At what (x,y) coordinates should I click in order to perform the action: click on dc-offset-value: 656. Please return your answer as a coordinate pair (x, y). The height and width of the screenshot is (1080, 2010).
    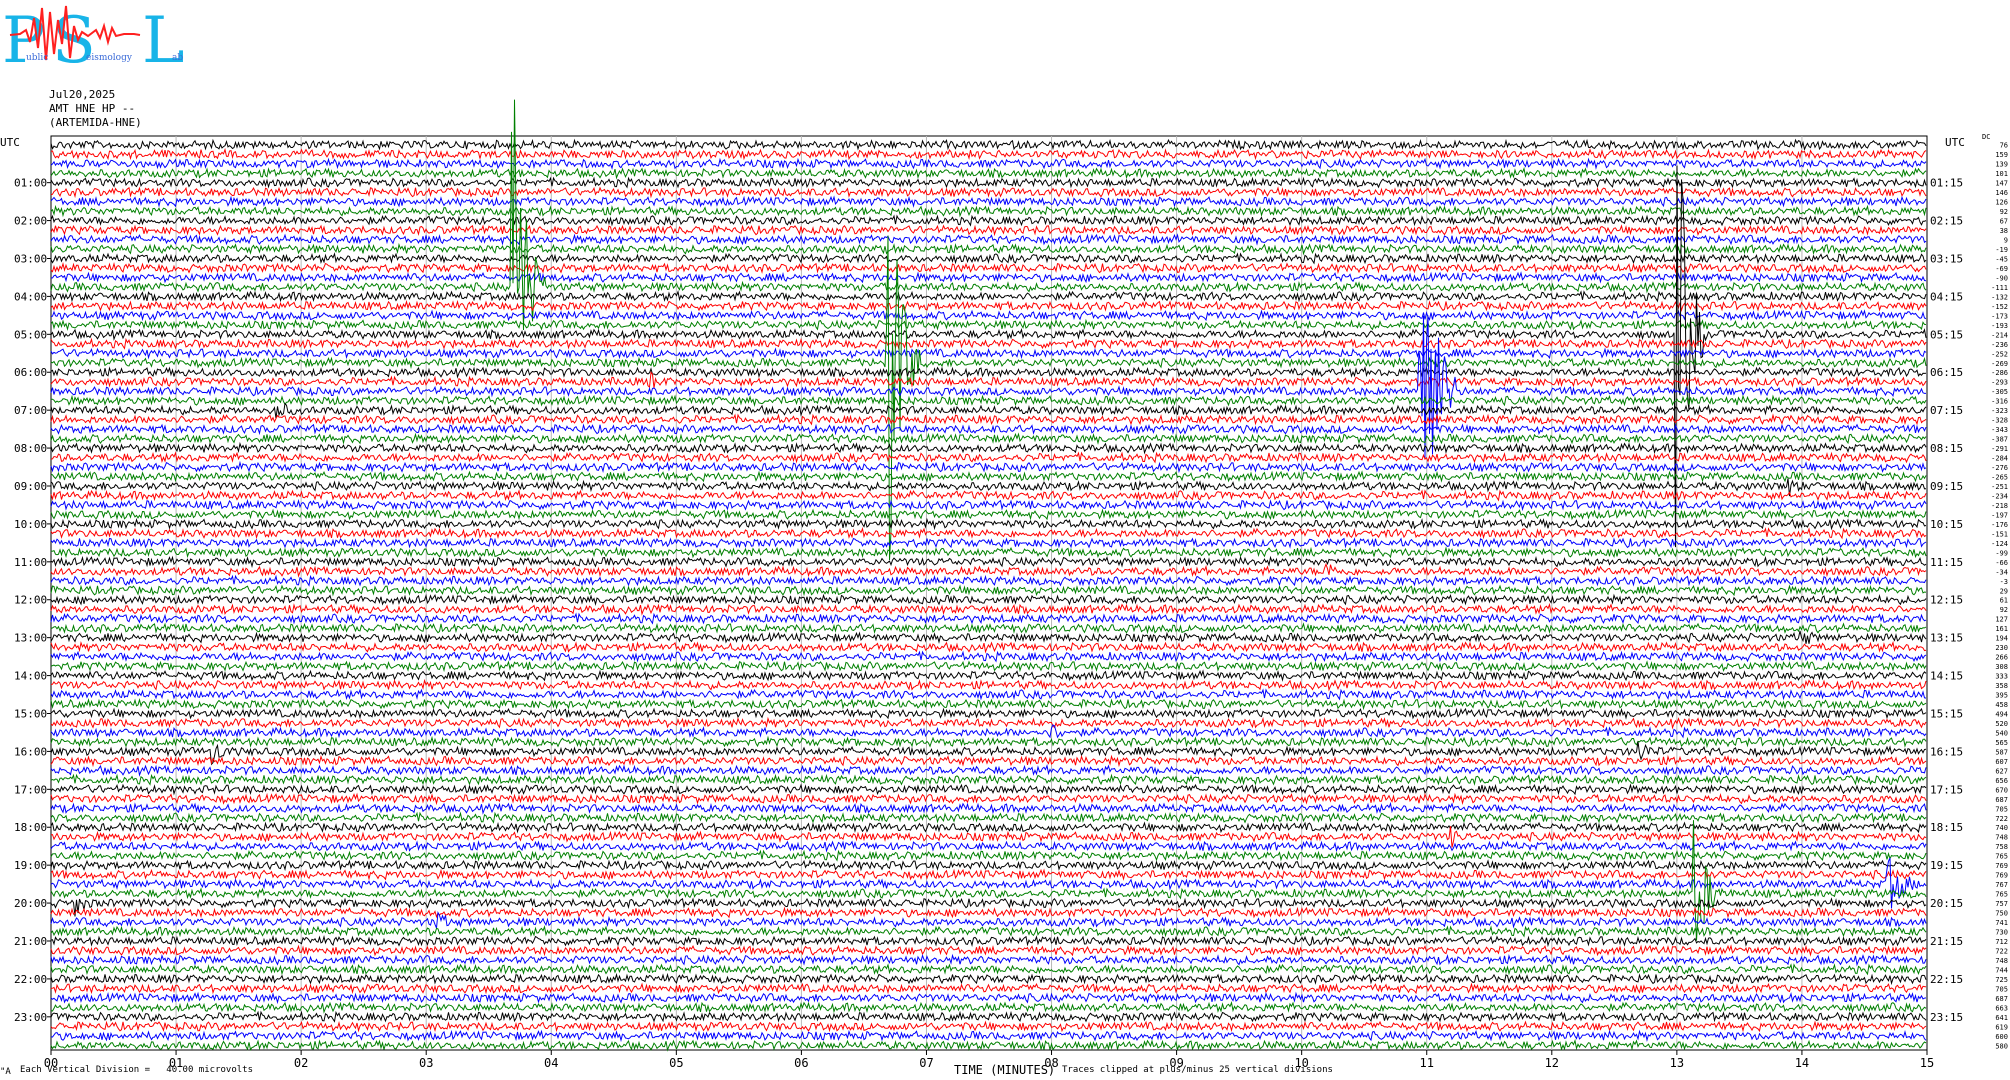
    Looking at the image, I should click on (2001, 781).